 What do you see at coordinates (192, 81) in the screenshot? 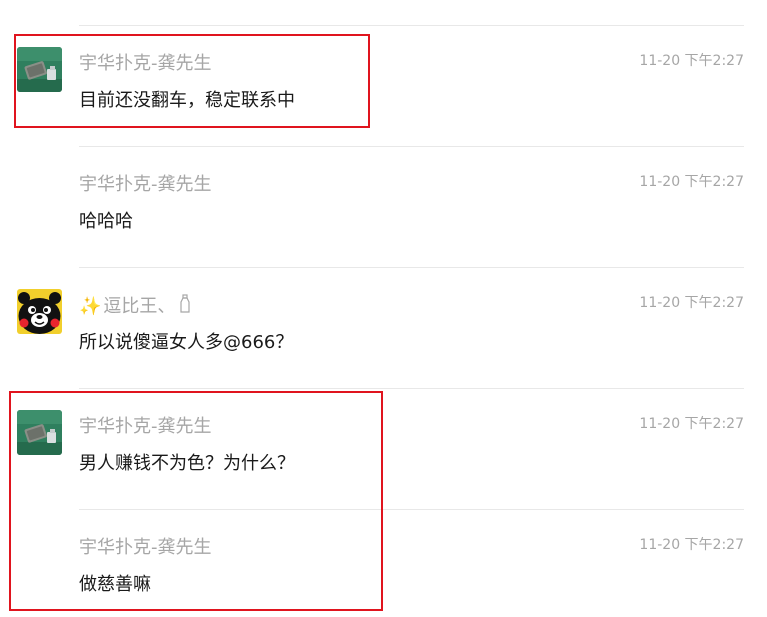
I see `highlight-box` at bounding box center [192, 81].